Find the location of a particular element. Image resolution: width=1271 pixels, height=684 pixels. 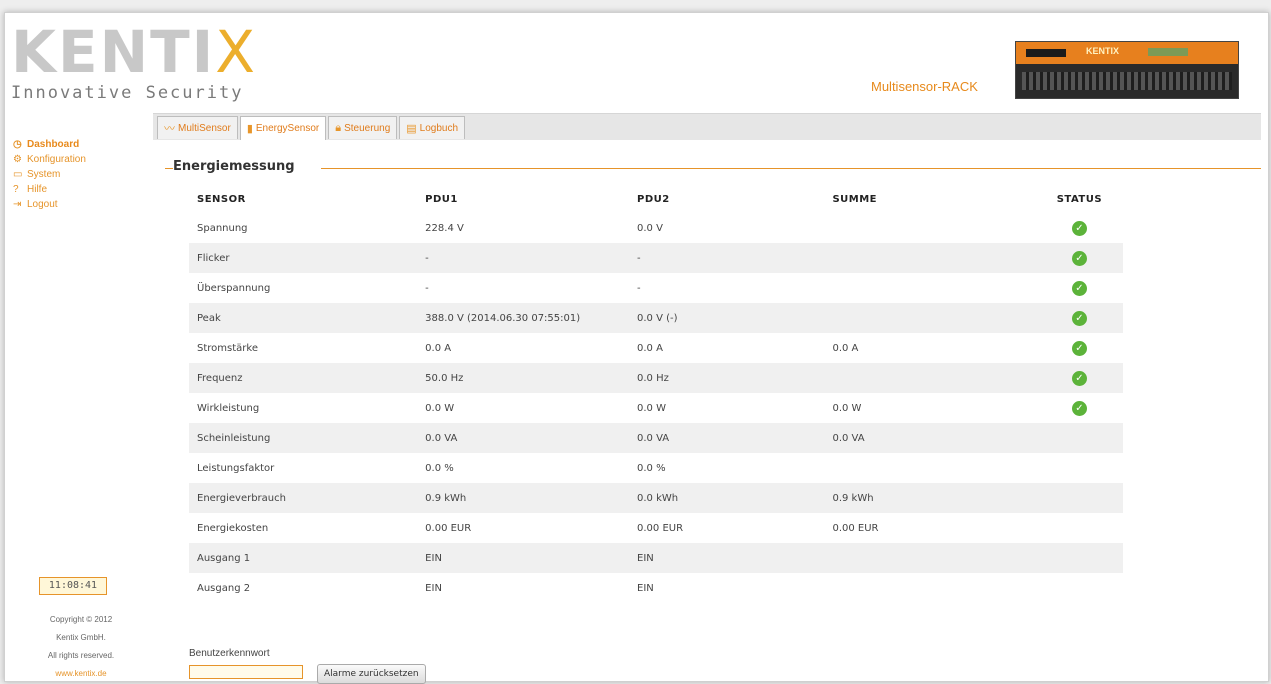

table-row: Scheinleistung 0.0 VA 0.0 VA 0.0 VA is located at coordinates (656, 438).